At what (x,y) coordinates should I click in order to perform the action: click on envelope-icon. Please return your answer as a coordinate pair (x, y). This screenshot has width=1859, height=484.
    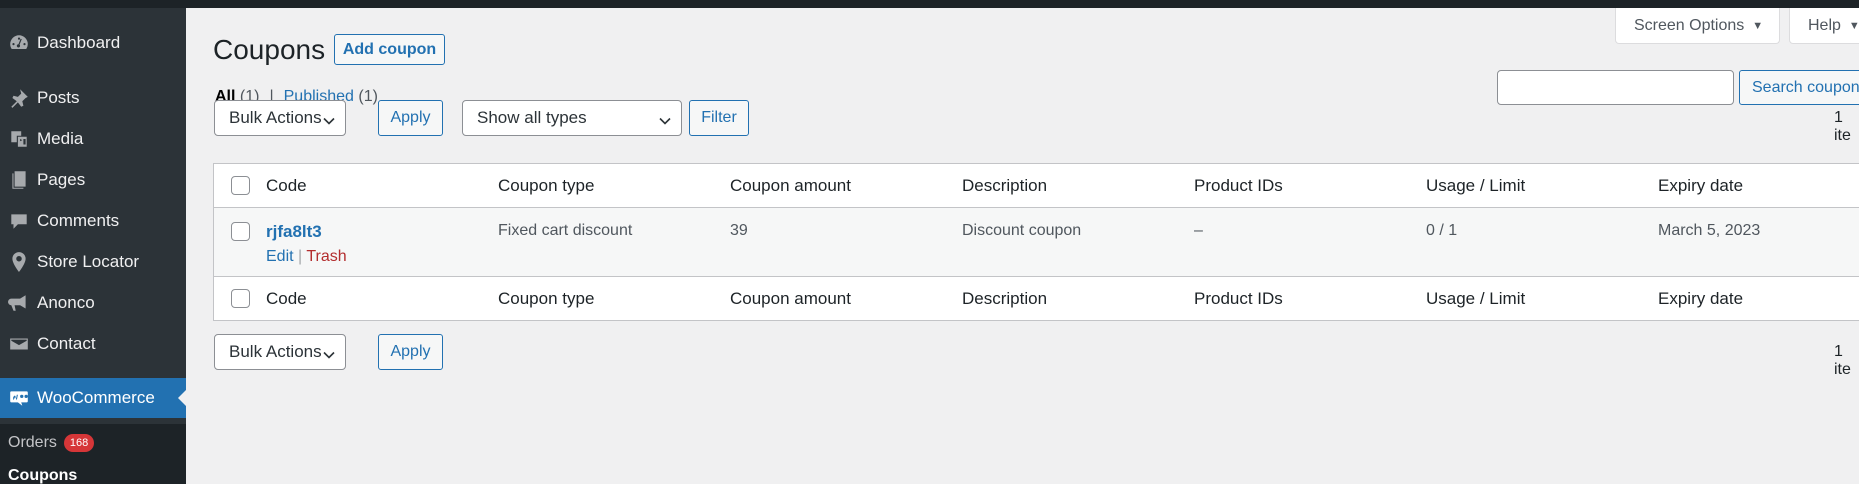
    Looking at the image, I should click on (18, 344).